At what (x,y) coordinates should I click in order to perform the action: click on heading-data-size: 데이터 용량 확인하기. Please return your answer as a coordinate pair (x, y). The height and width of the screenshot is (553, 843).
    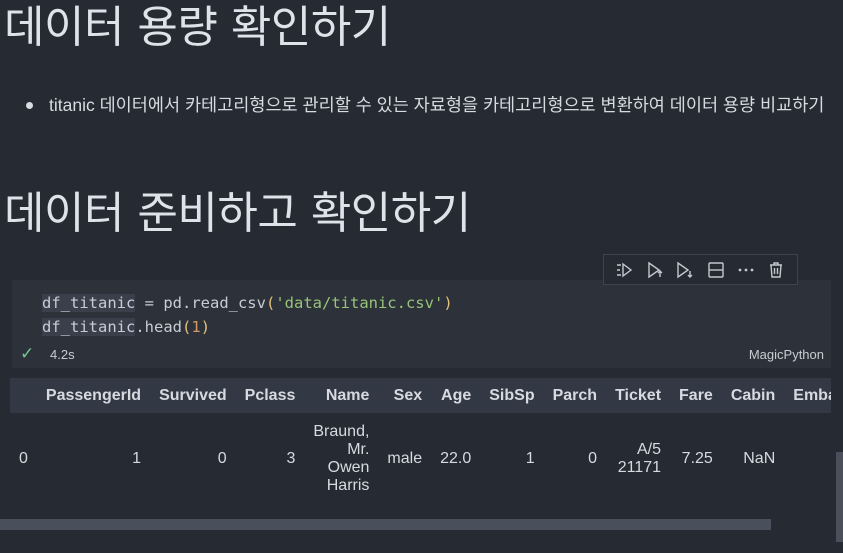
    Looking at the image, I should click on (197, 27).